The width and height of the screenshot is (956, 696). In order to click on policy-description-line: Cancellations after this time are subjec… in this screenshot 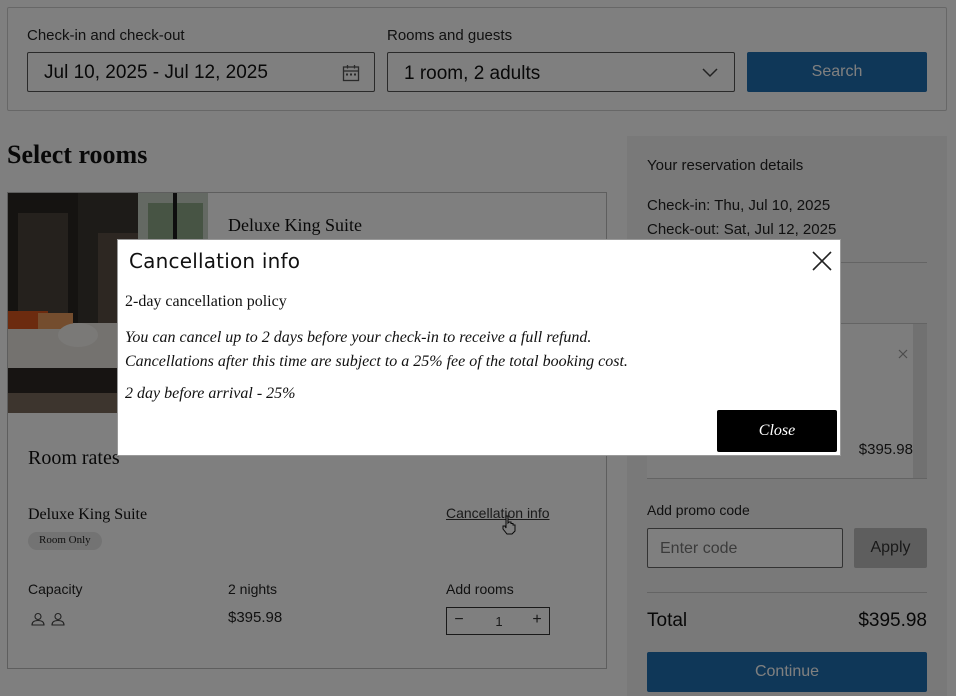, I will do `click(376, 361)`.